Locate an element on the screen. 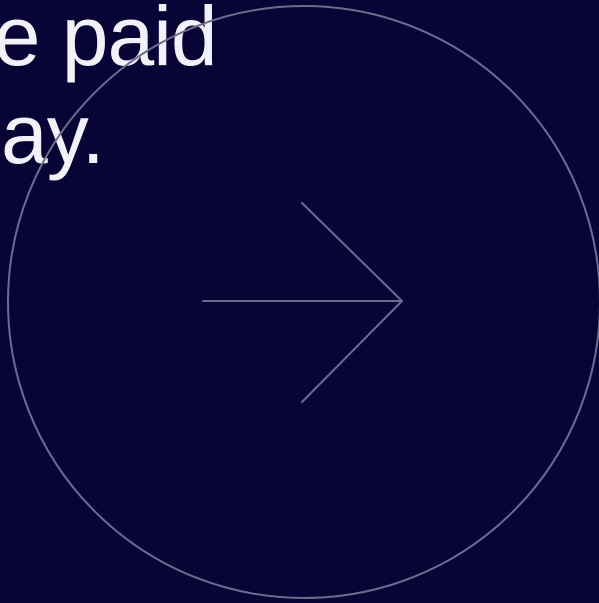  arrow-glyph is located at coordinates (302, 302).